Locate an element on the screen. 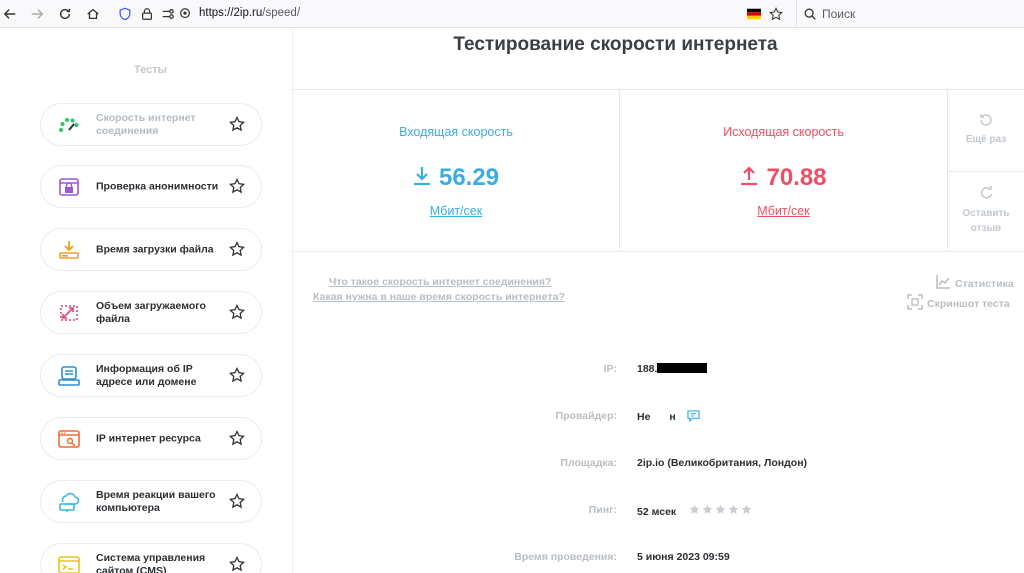  ip-value: 188. is located at coordinates (647, 369).